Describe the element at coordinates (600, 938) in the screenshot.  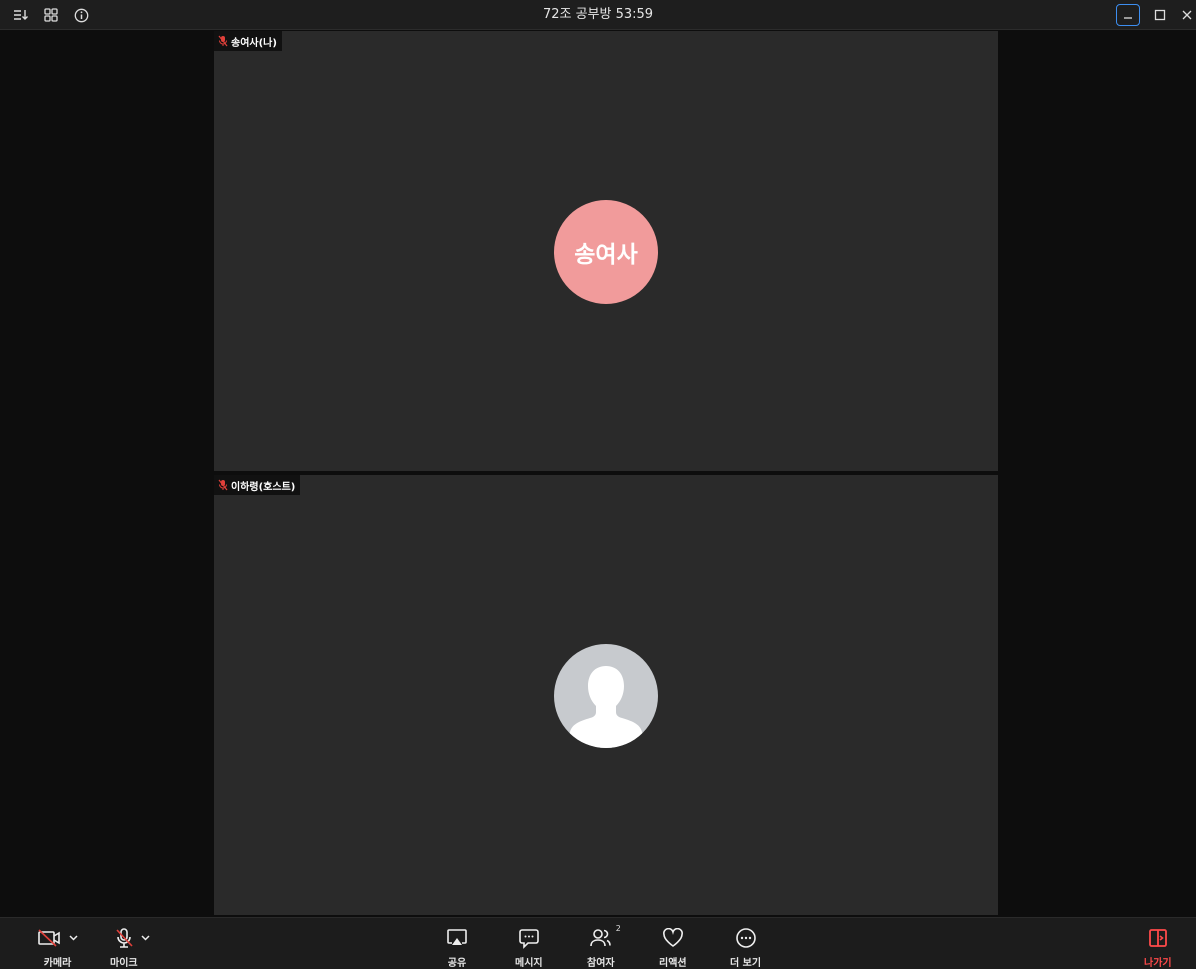
I see `participants-icon` at that location.